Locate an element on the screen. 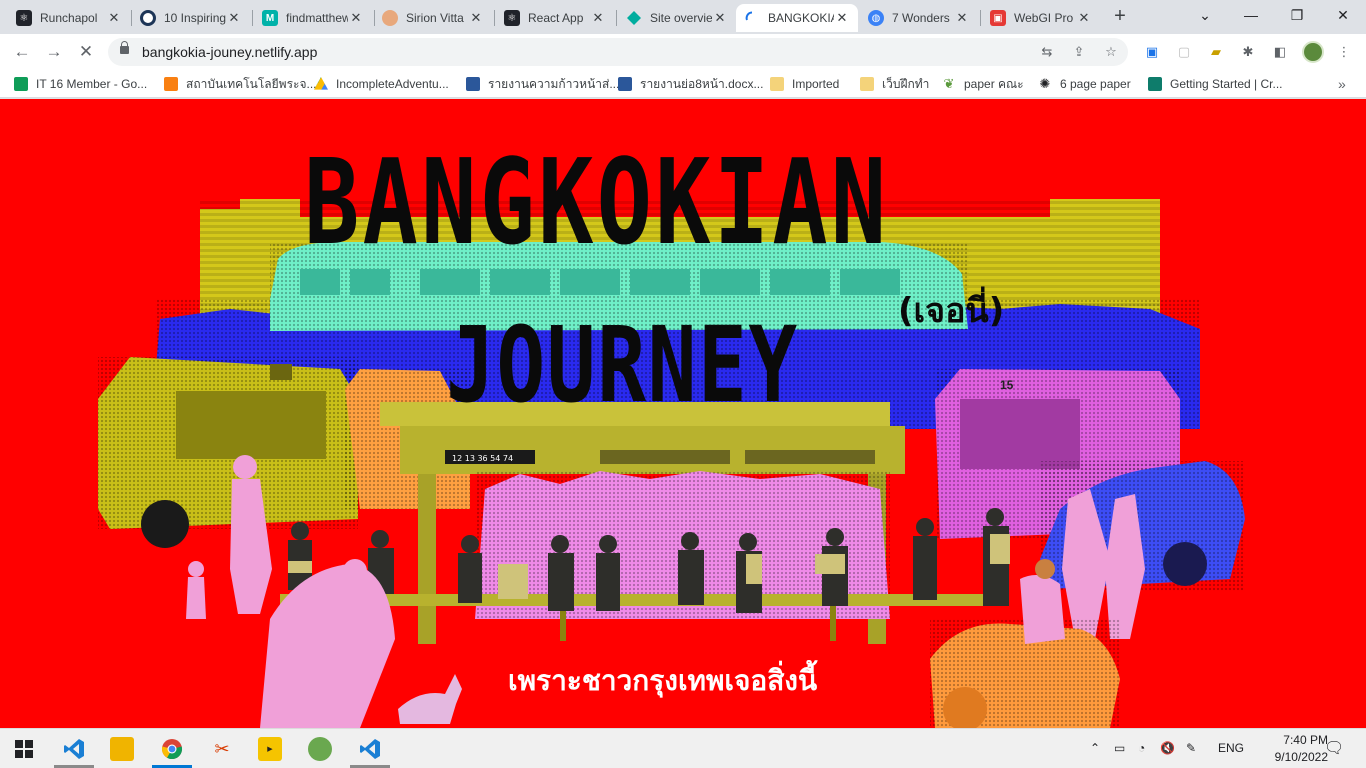 The image size is (1366, 768). bookmark-folder: Imported is located at coordinates (804, 84).